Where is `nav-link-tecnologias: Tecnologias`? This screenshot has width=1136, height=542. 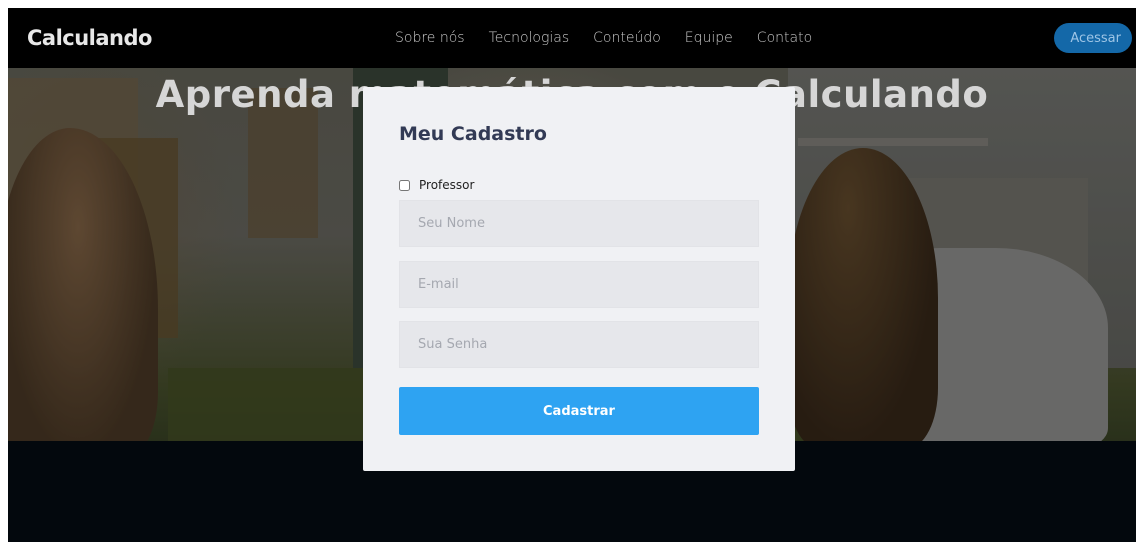 nav-link-tecnologias: Tecnologias is located at coordinates (529, 38).